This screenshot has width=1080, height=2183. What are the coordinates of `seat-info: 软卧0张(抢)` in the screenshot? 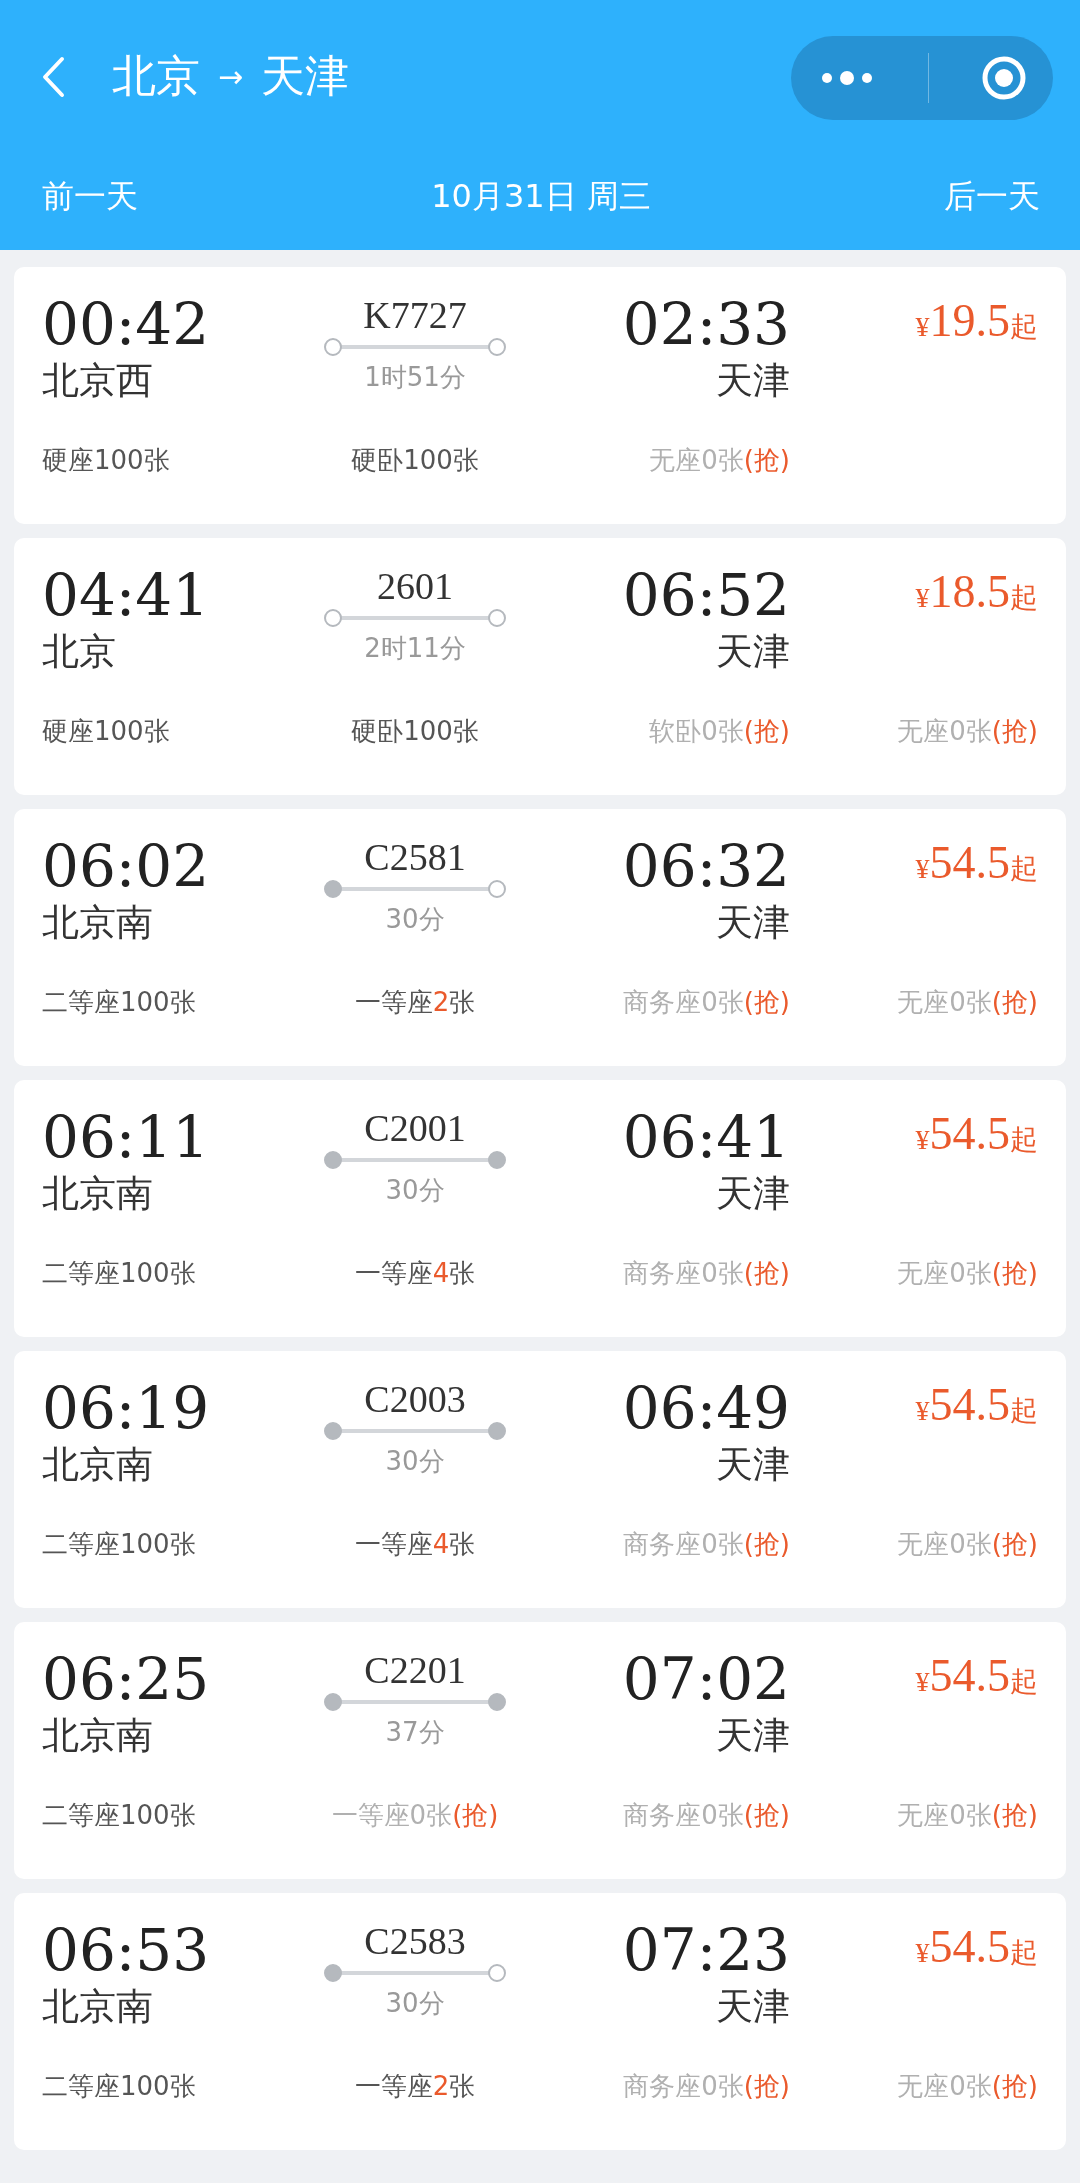 It's located at (719, 731).